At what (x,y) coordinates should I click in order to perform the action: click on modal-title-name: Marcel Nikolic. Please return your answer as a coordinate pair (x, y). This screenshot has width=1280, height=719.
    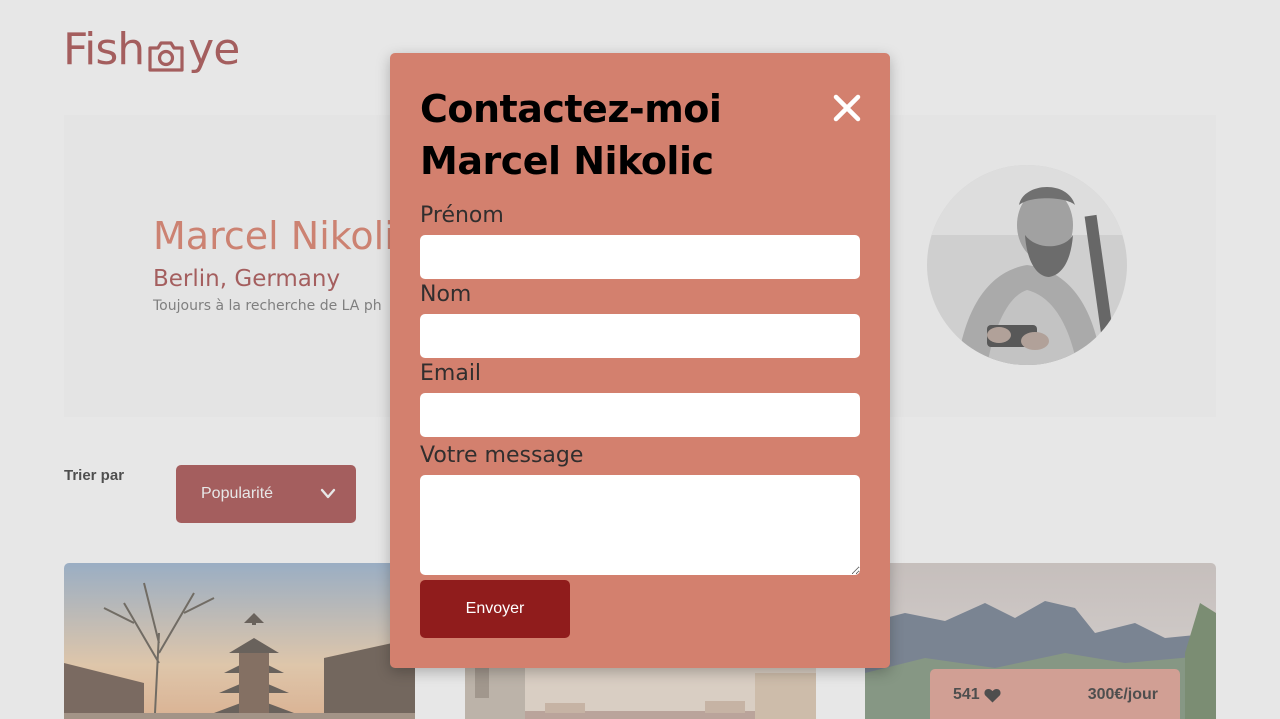
    Looking at the image, I should click on (567, 161).